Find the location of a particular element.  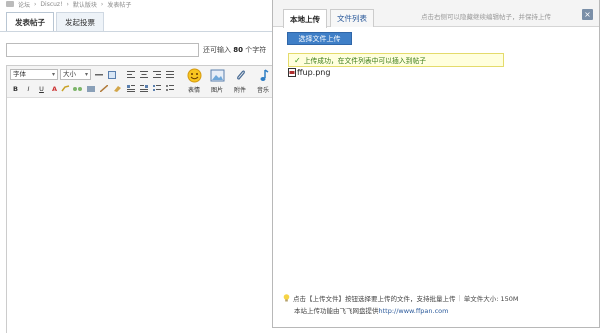

ordered-list-icon is located at coordinates (156, 88).